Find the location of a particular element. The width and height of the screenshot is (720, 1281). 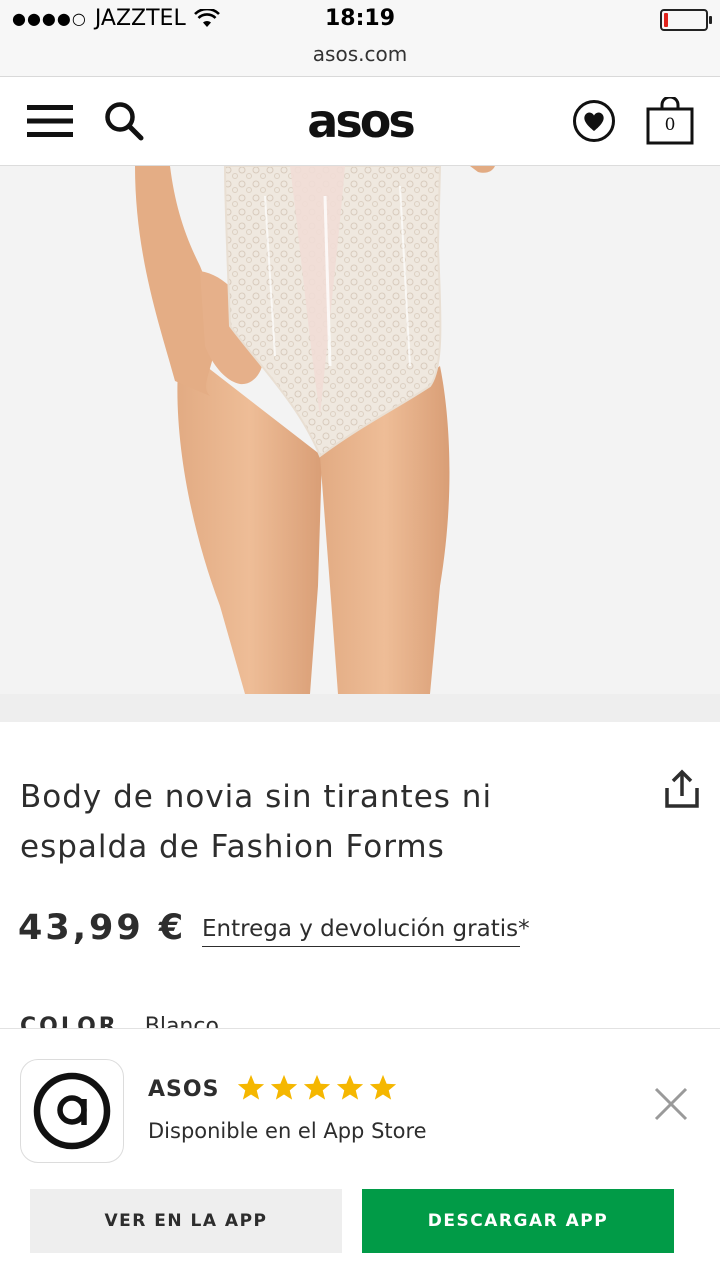

image-divider is located at coordinates (360, 708).